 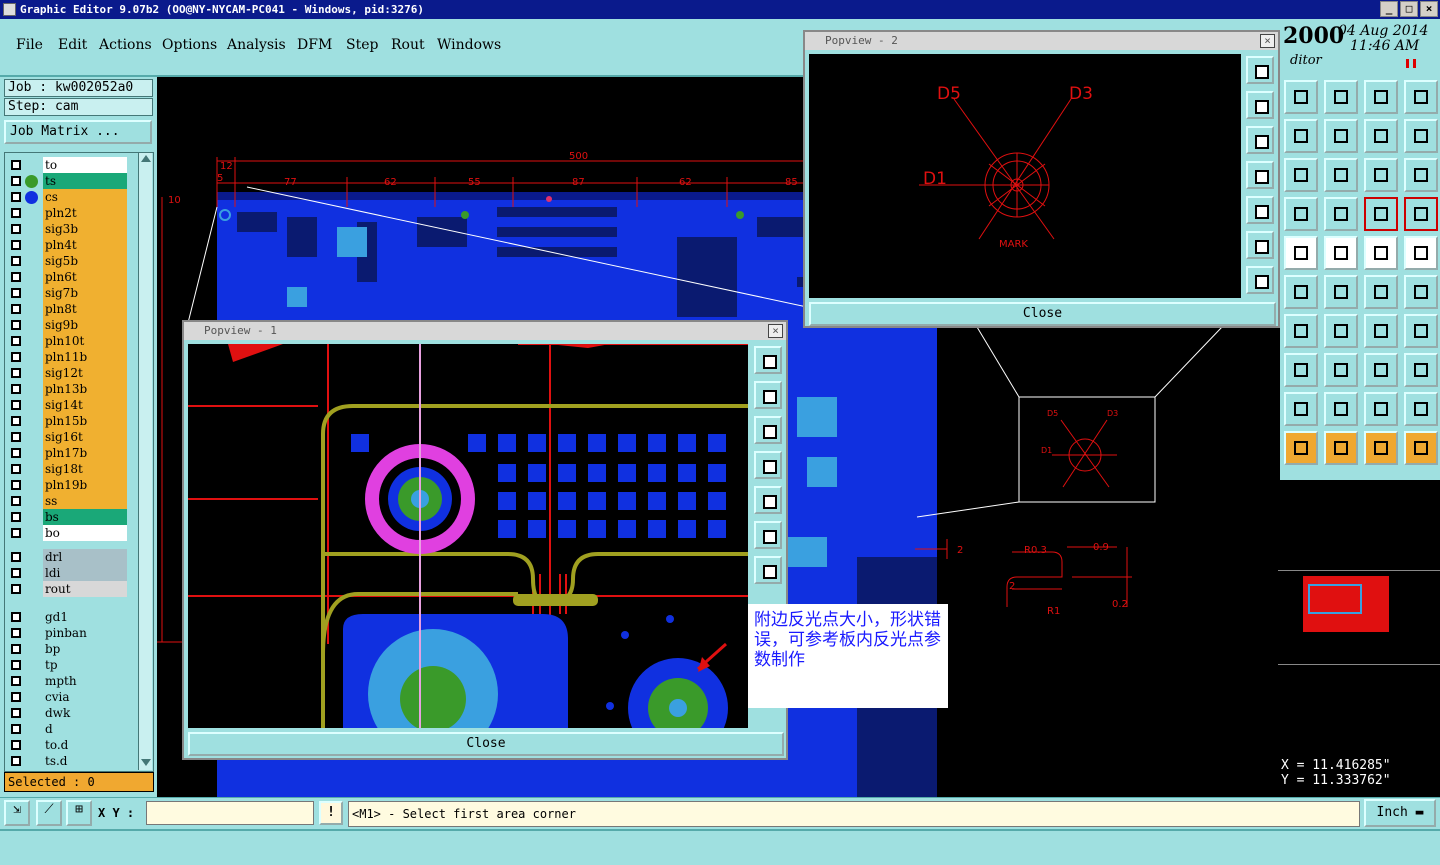 I want to click on popview-2-close-button: Close, so click(x=1042, y=314).